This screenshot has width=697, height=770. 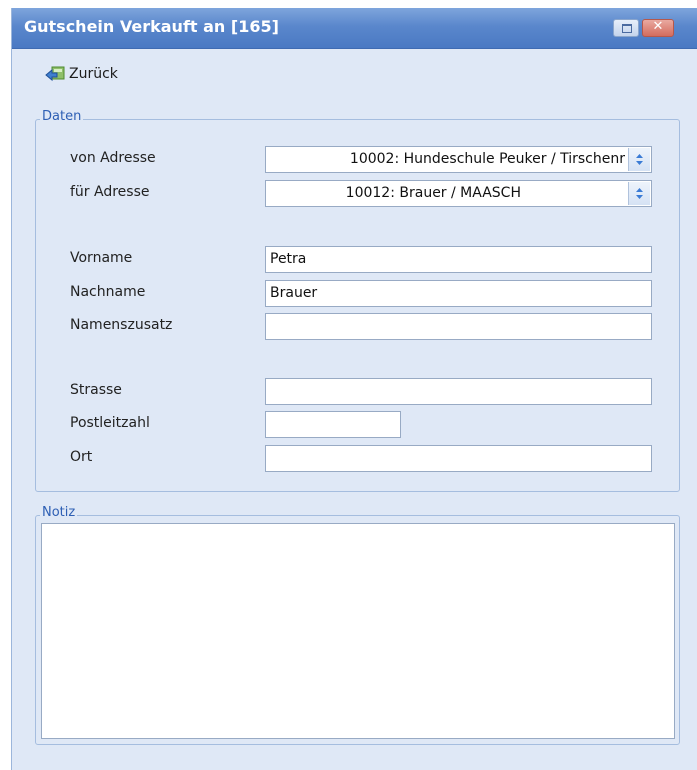 What do you see at coordinates (55, 74) in the screenshot?
I see `back-arrow-icon` at bounding box center [55, 74].